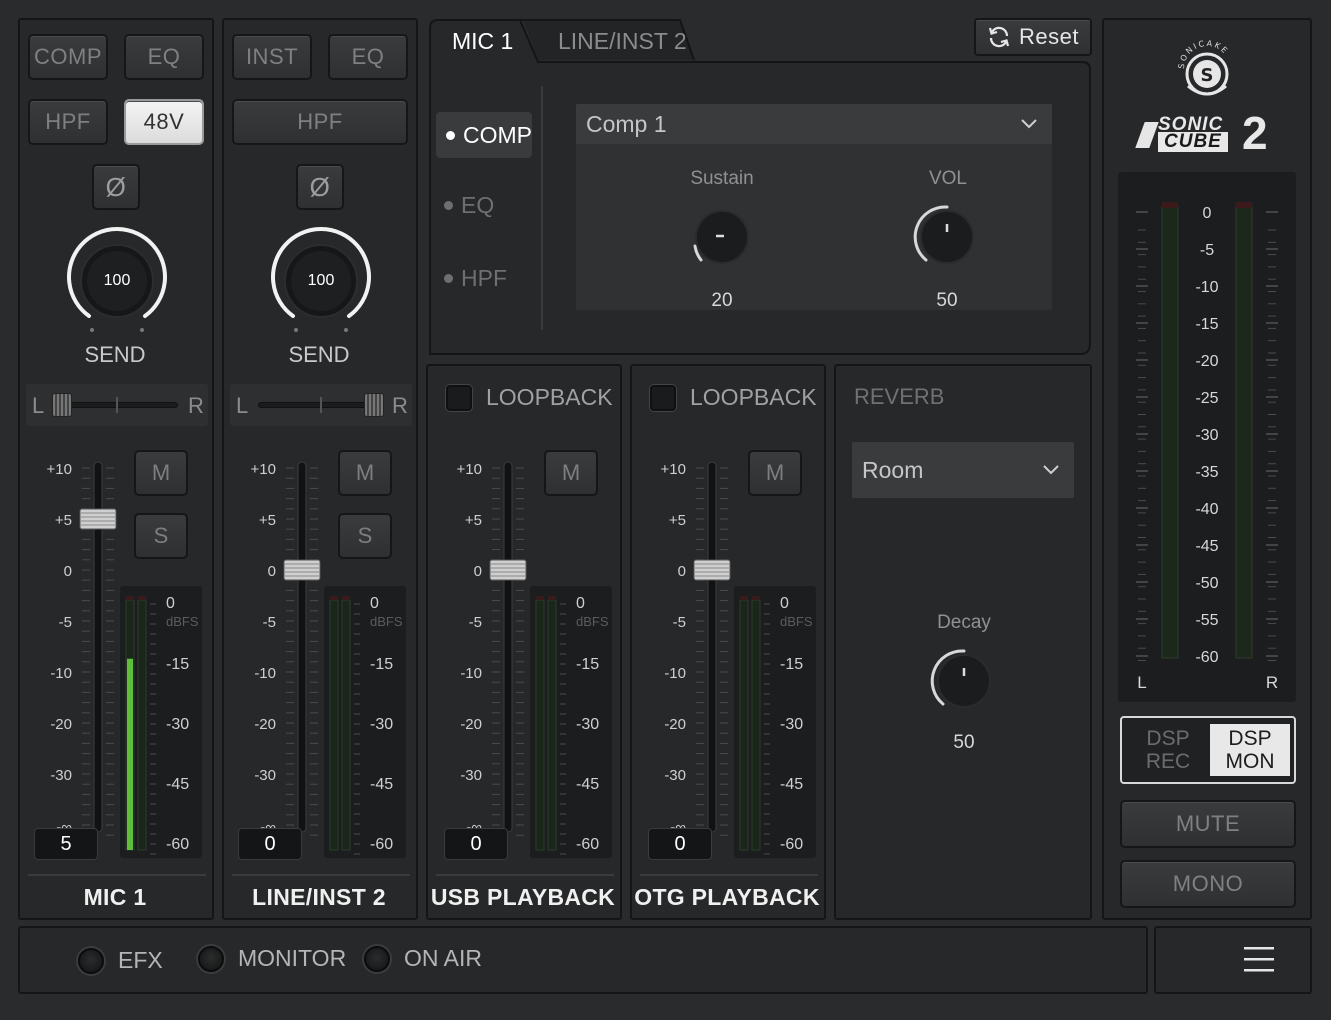 This screenshot has width=1331, height=1020. What do you see at coordinates (475, 278) in the screenshot?
I see `fx-sub-hpf: HPF` at bounding box center [475, 278].